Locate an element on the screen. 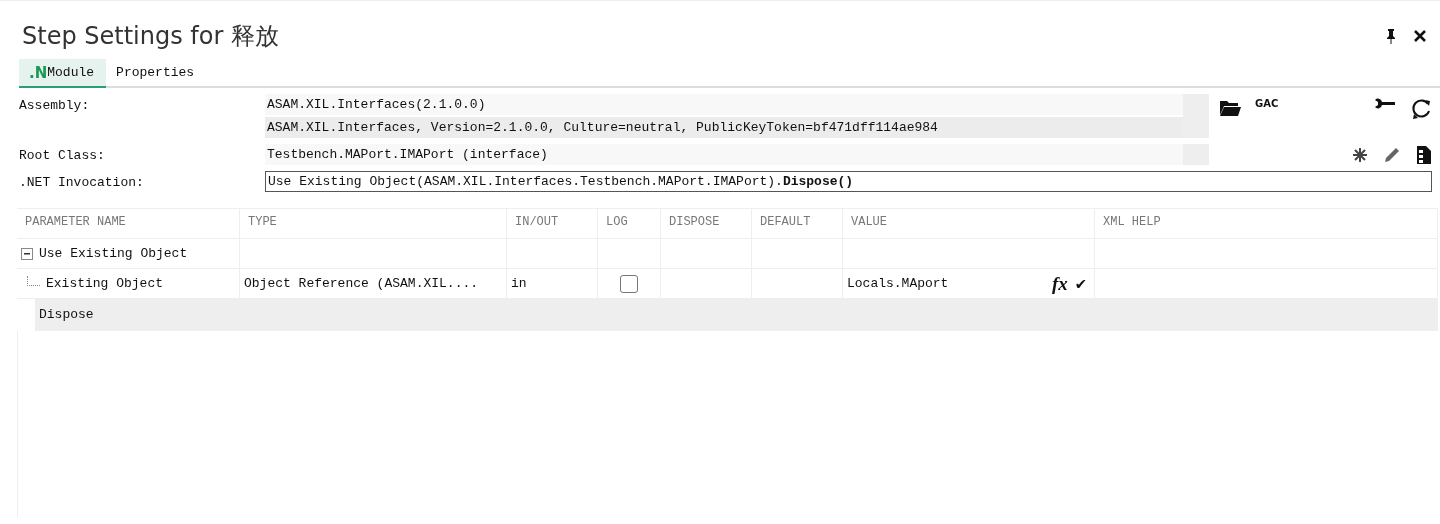 This screenshot has width=1440, height=524. assembly-full-name: ASAM.XIL.Interfaces, Version=2.1.0.0, Culture=neutral, PublicKeyToken=bf471dff114ae984 is located at coordinates (724, 127).